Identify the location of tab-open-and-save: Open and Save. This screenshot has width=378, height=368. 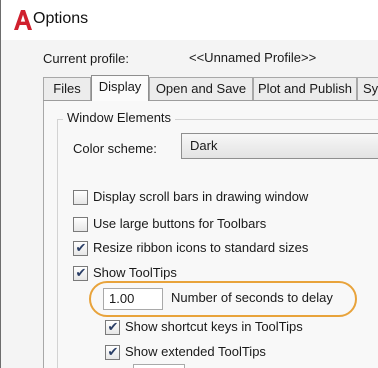
(201, 89).